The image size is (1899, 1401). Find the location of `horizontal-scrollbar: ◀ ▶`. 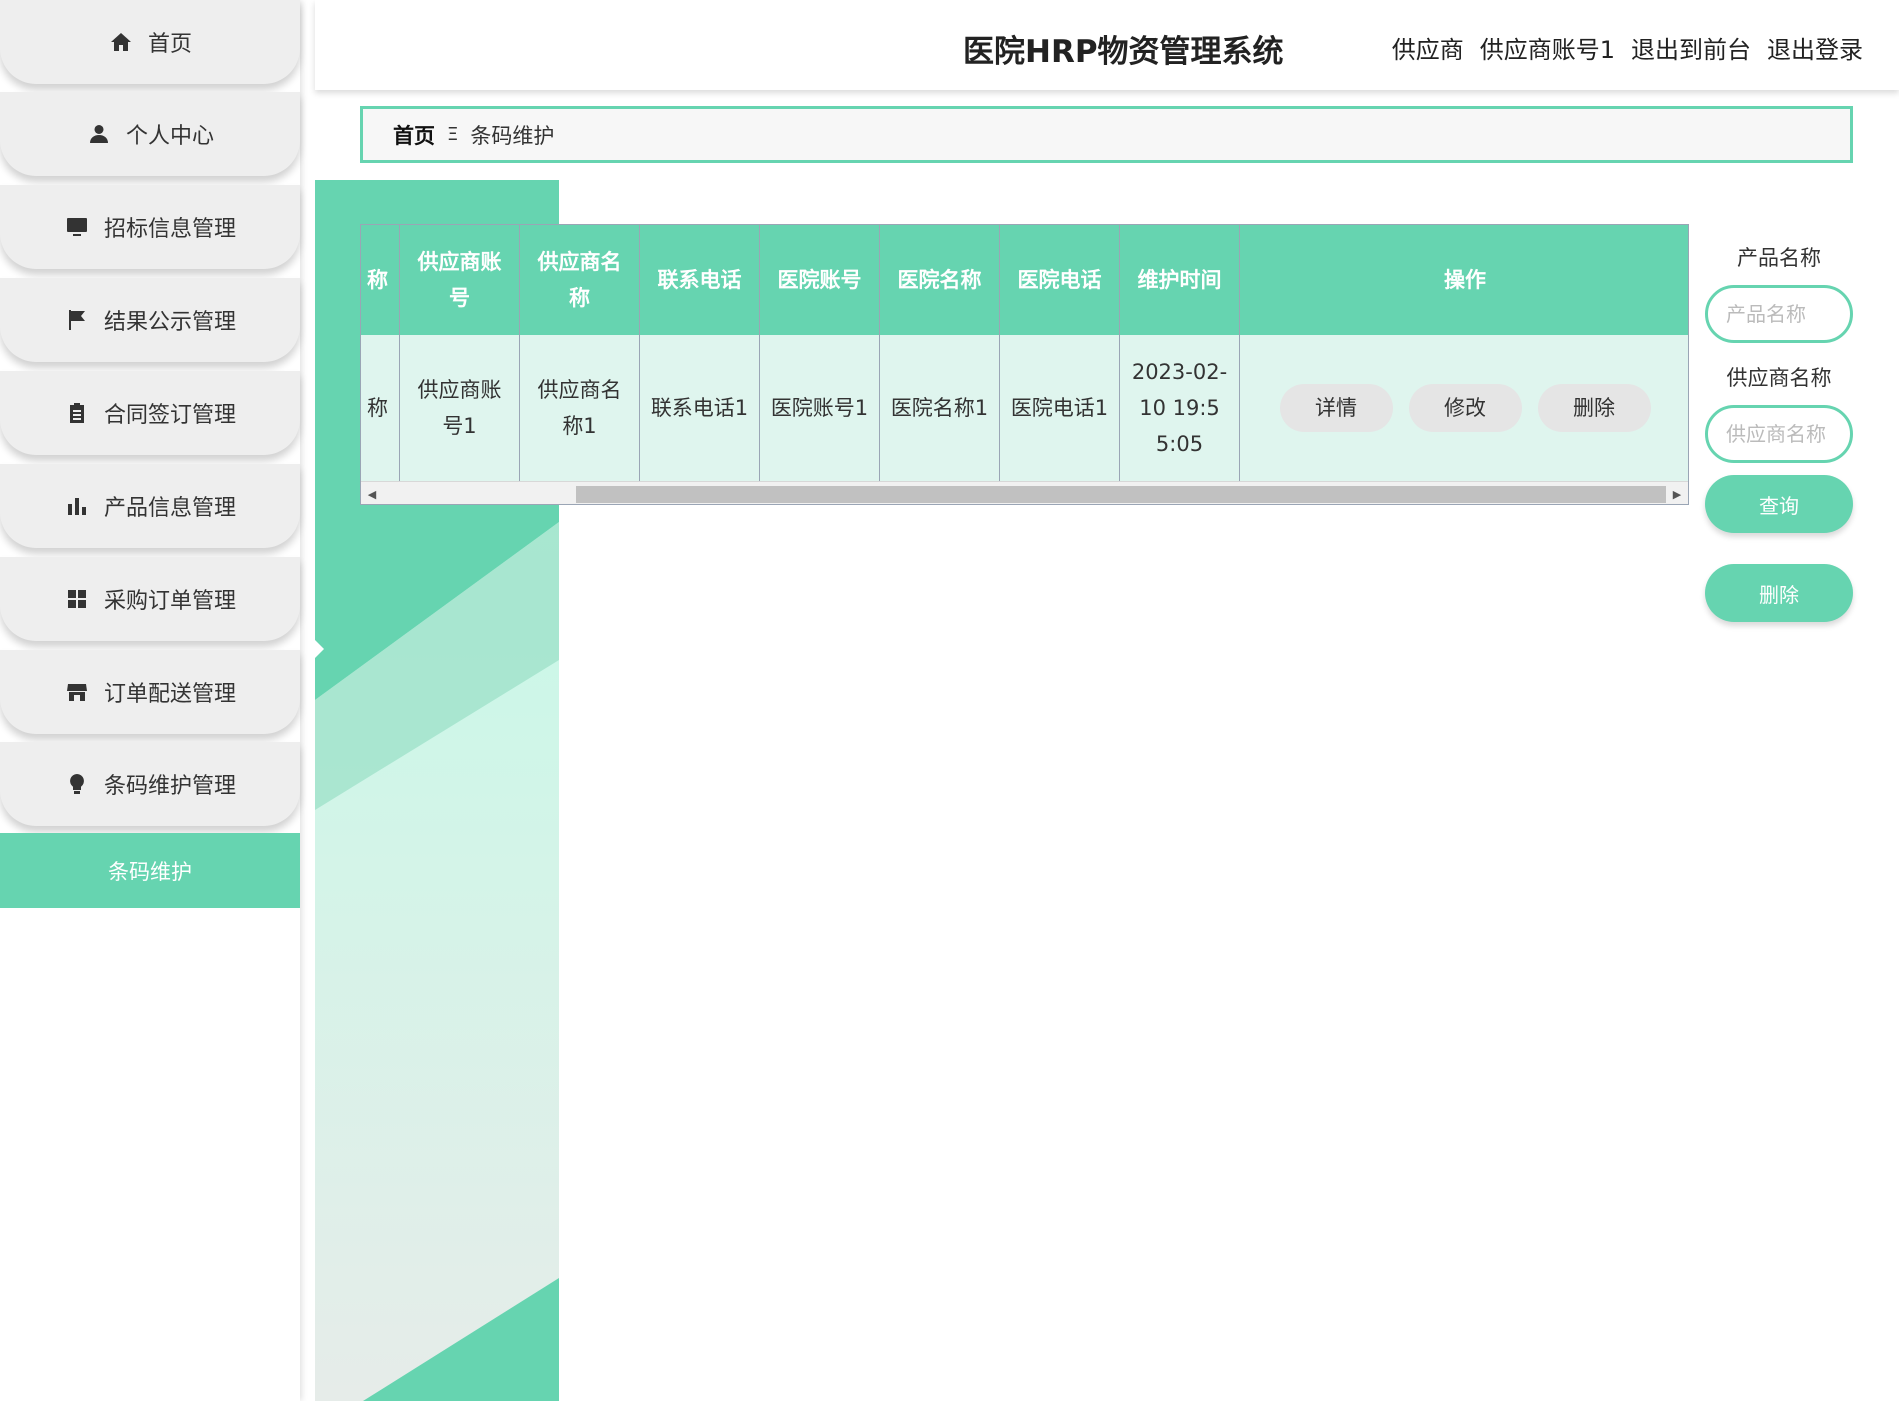

horizontal-scrollbar: ◀ ▶ is located at coordinates (1024, 492).